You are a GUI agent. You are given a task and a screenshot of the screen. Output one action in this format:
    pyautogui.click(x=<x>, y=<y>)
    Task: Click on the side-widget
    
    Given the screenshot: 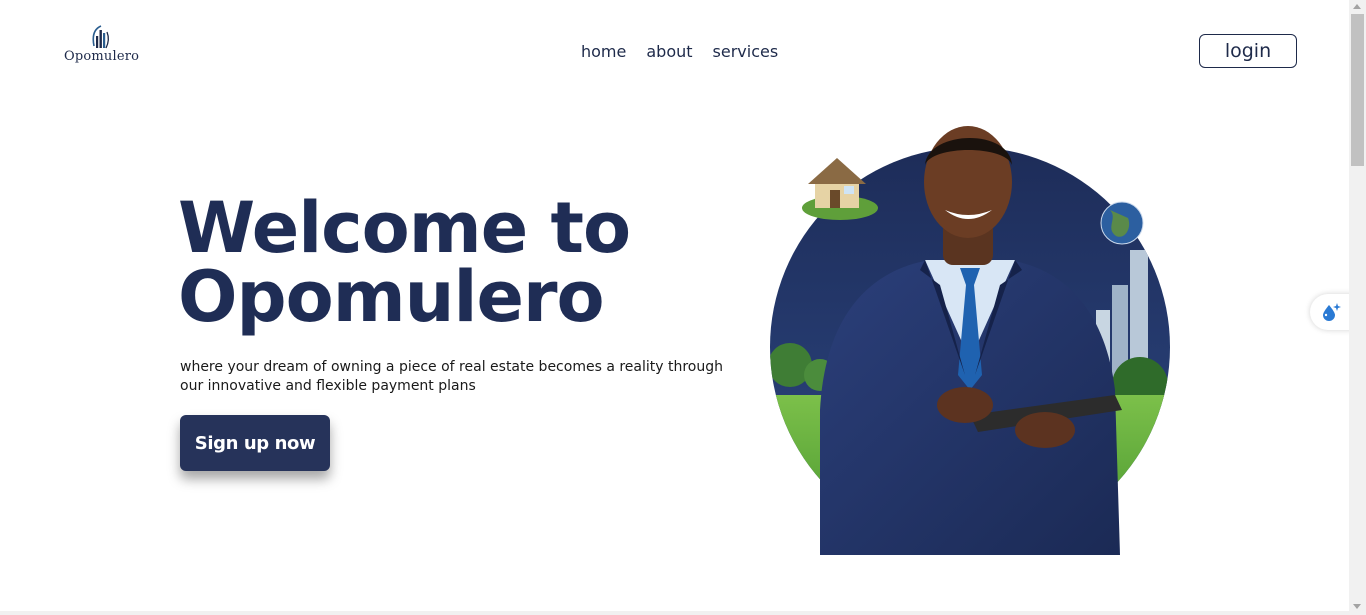 What is the action you would take?
    pyautogui.click(x=1332, y=312)
    